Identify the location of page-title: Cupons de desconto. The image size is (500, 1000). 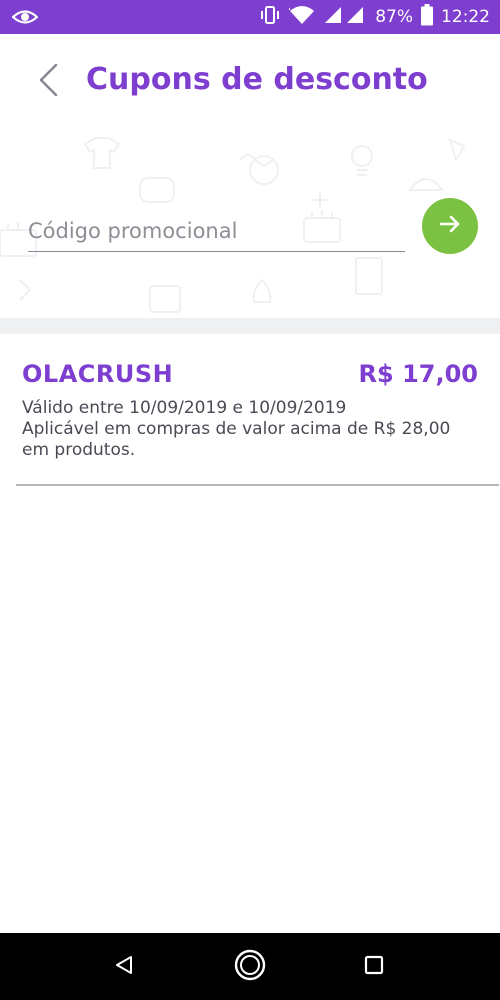
(257, 79).